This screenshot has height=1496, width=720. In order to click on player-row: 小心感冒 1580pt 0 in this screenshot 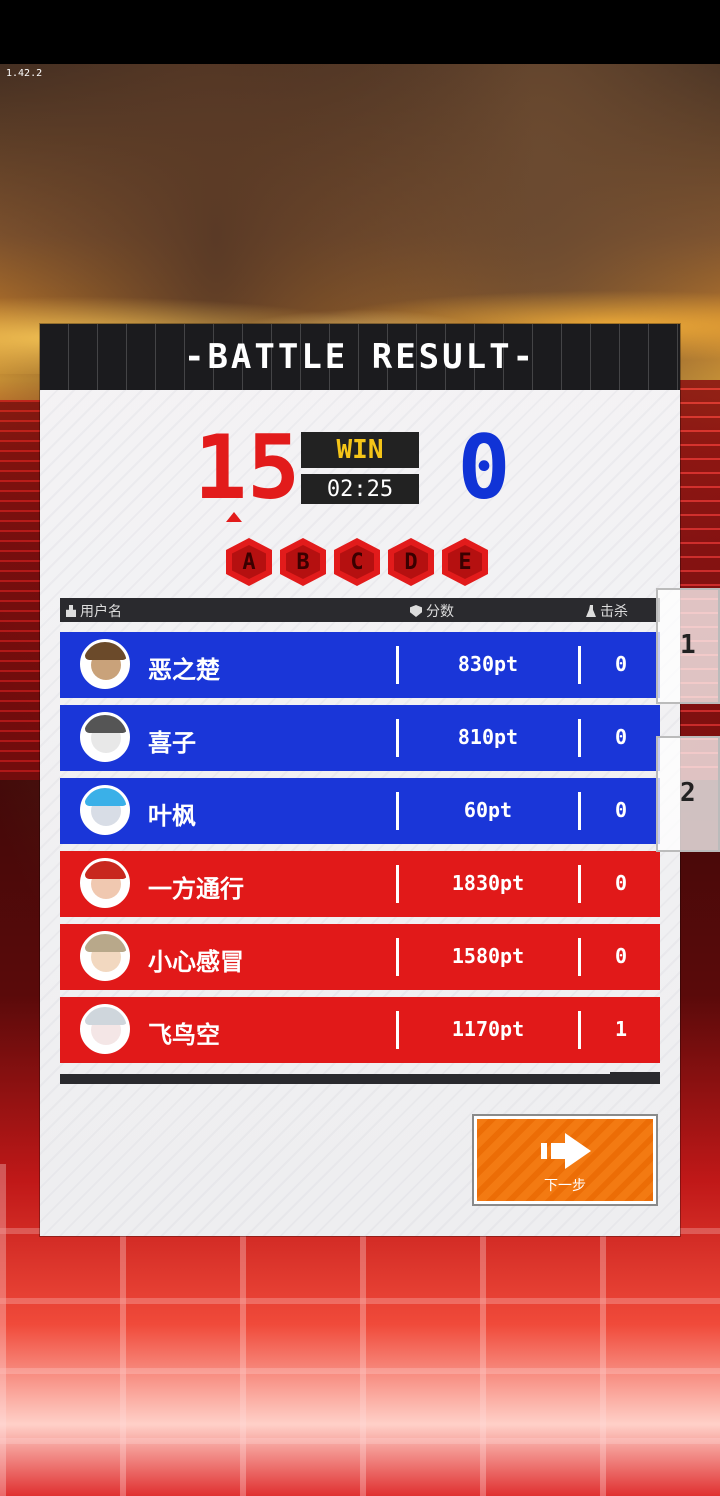, I will do `click(360, 957)`.